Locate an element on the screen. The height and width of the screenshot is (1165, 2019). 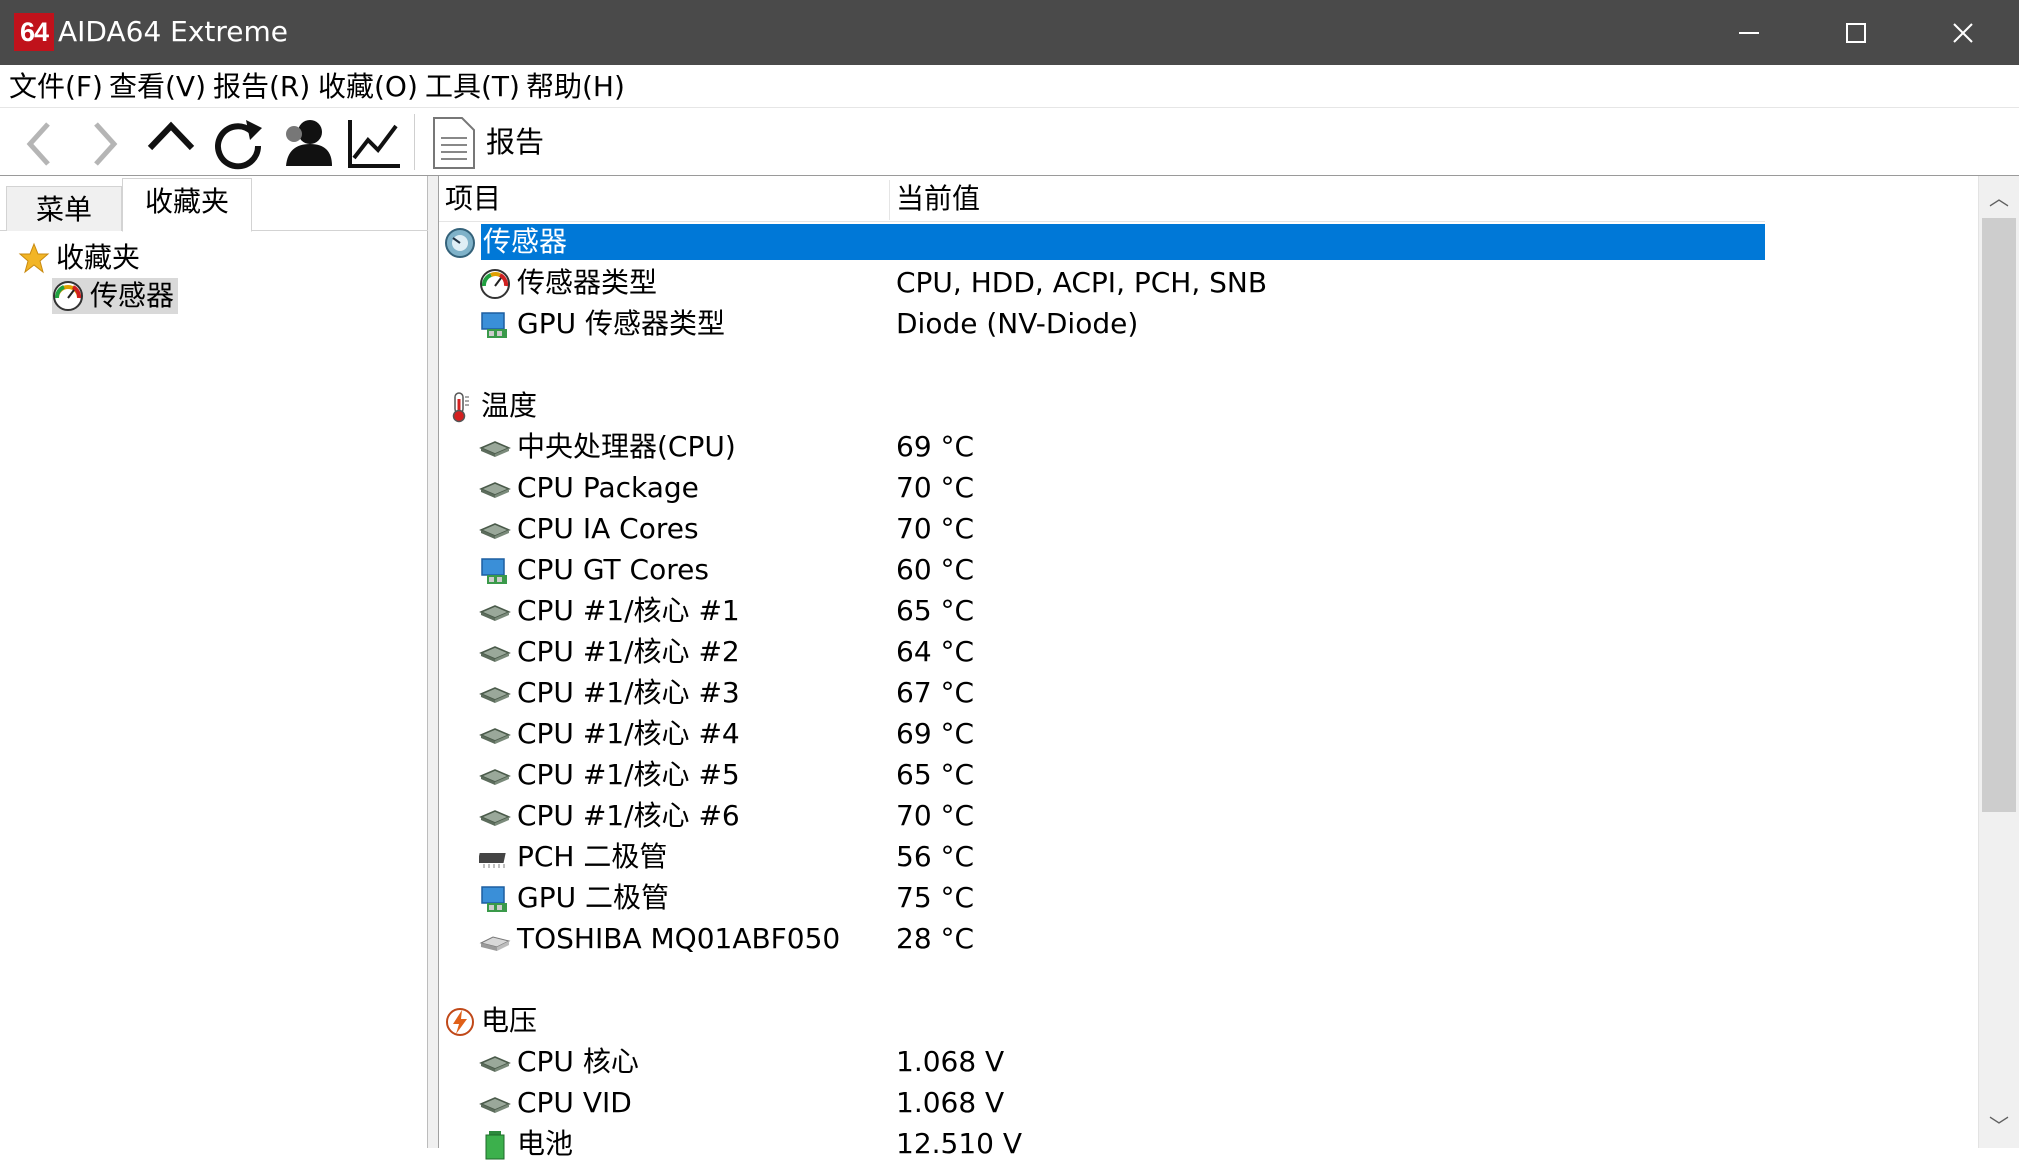
menu-favorites: 收藏(O) is located at coordinates (368, 87).